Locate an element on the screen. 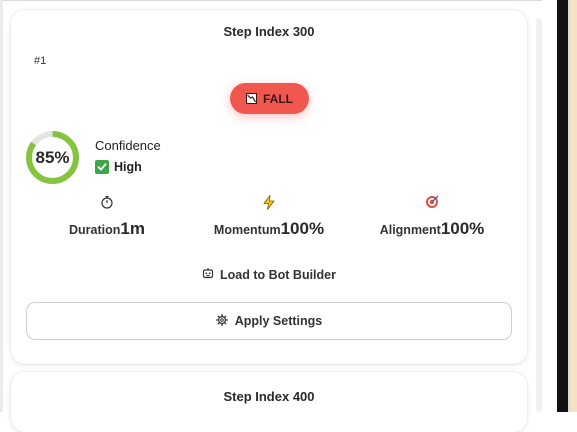  load-to-bot-builder-button: Load to Bot Builder is located at coordinates (269, 274).